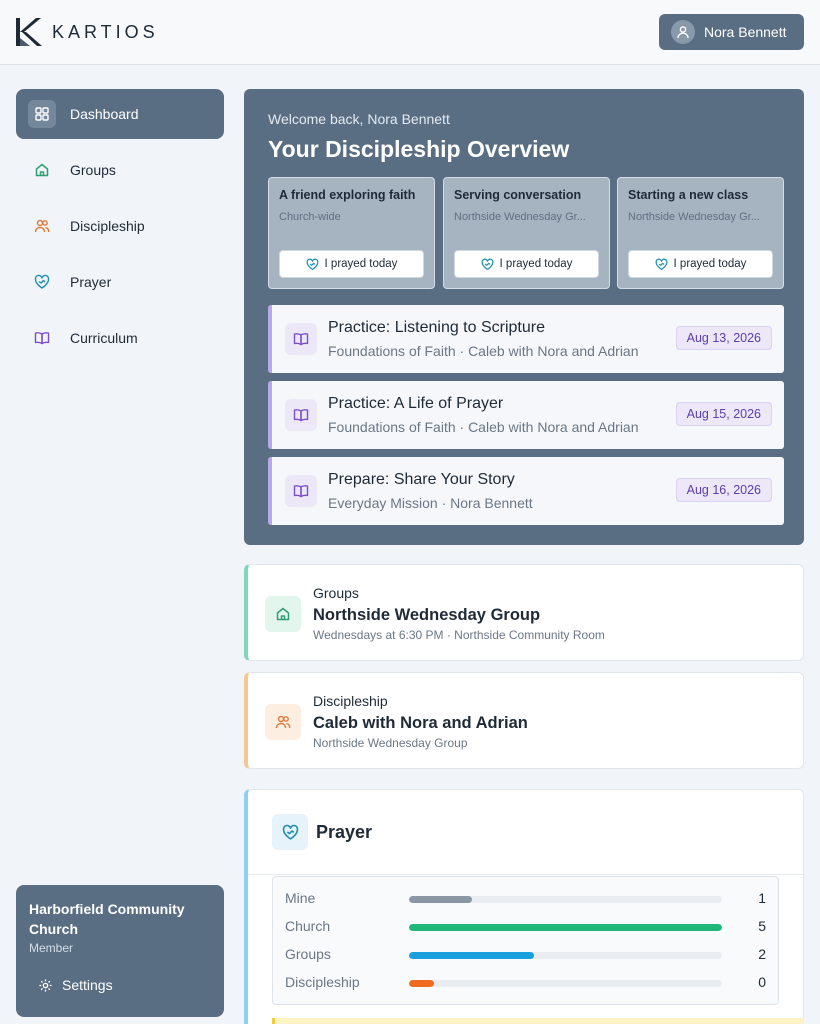  What do you see at coordinates (419, 149) in the screenshot?
I see `page-title: Your Discipleship Overview` at bounding box center [419, 149].